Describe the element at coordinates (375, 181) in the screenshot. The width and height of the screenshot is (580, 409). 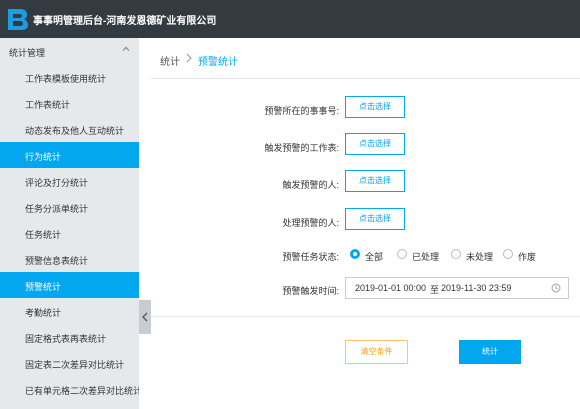
I see `trigger-person-select-button: 点击选择` at that location.